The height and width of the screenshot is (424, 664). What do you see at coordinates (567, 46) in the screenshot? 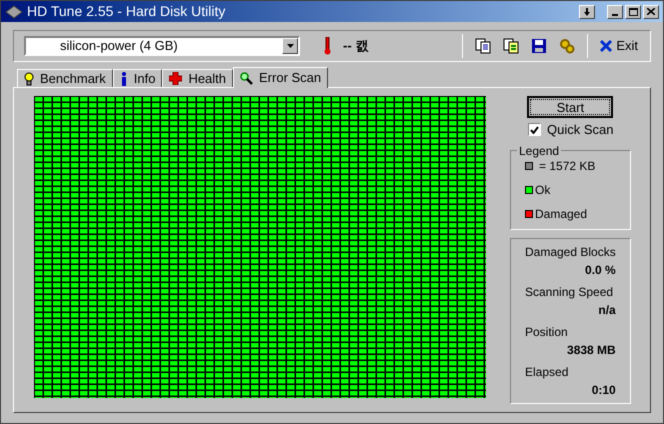
I see `settings-icon` at bounding box center [567, 46].